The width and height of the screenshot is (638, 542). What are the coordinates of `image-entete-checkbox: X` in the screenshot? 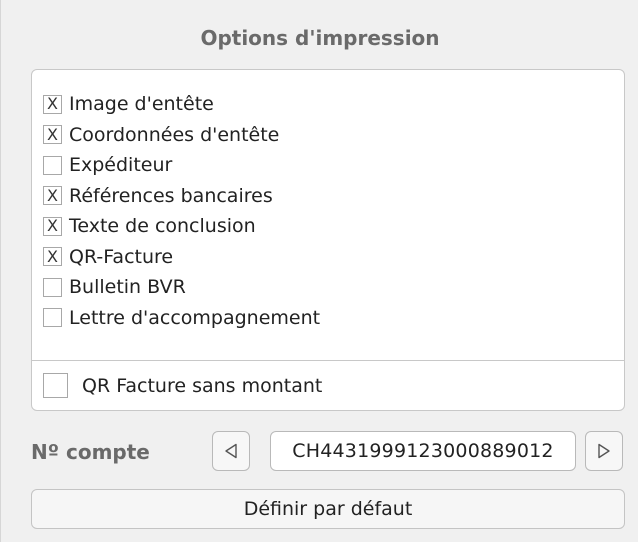 It's located at (52, 104).